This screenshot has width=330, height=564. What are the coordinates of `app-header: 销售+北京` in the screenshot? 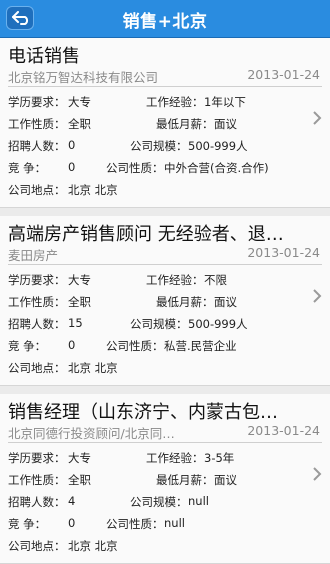 It's located at (165, 19).